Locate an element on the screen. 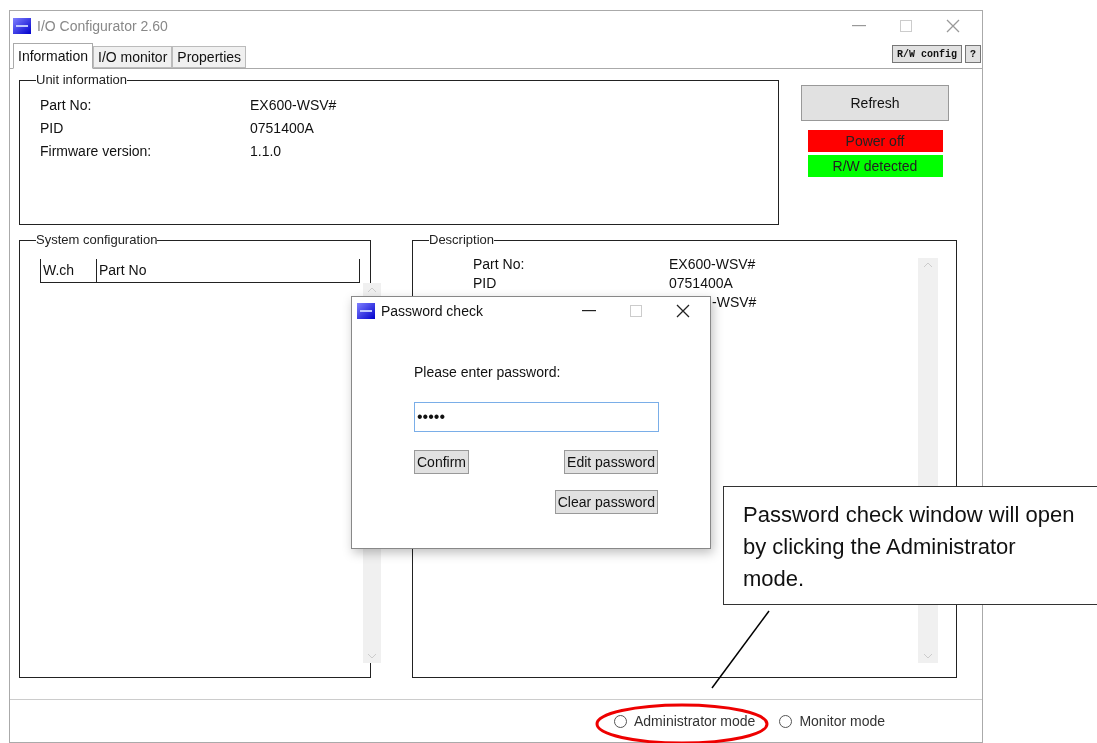 Image resolution: width=1097 pixels, height=743 pixels. clear-password-button: Clear password is located at coordinates (606, 502).